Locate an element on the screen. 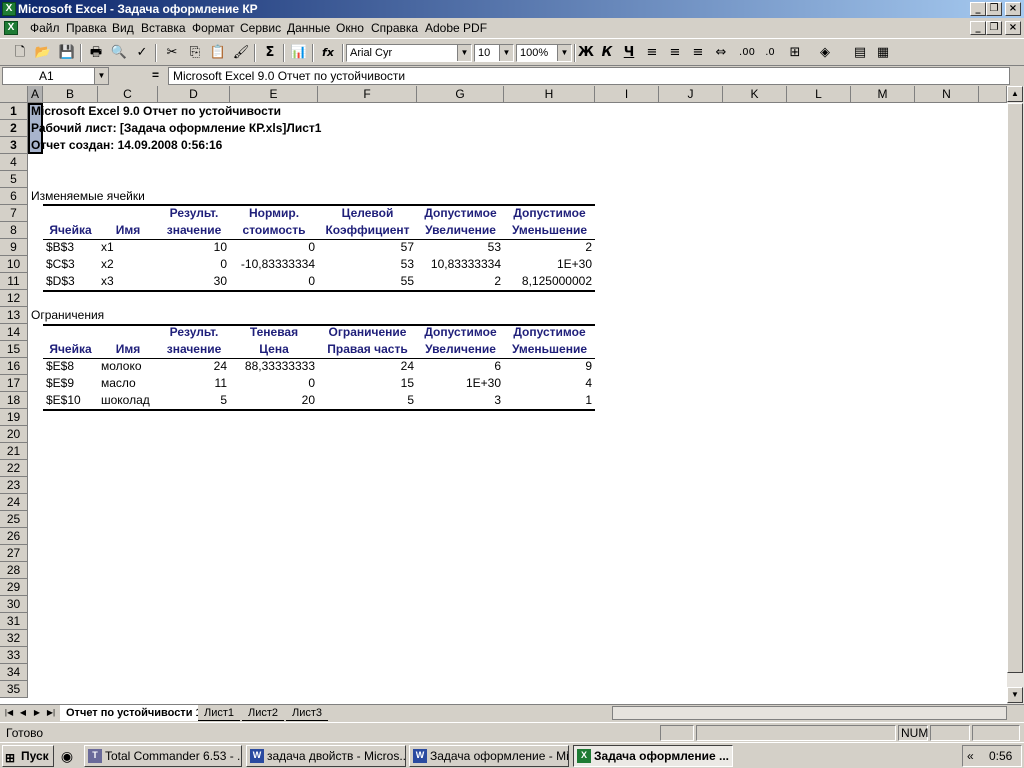 Image resolution: width=1024 pixels, height=768 pixels. row-header: 4 is located at coordinates (14, 162).